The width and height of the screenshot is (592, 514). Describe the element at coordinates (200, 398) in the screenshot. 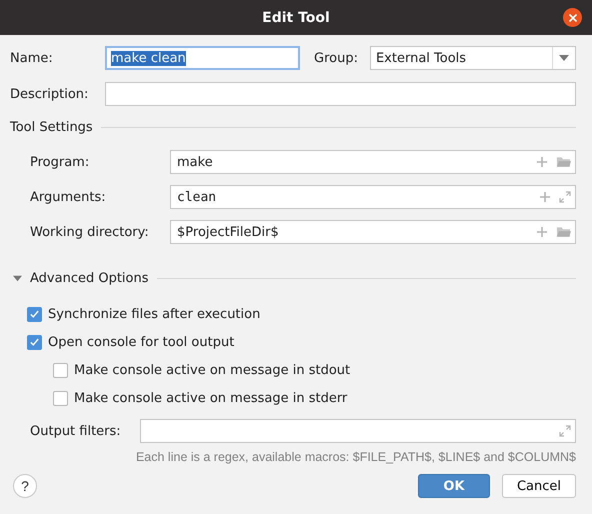

I see `checkbox-option: Make console active on message in stderr` at that location.